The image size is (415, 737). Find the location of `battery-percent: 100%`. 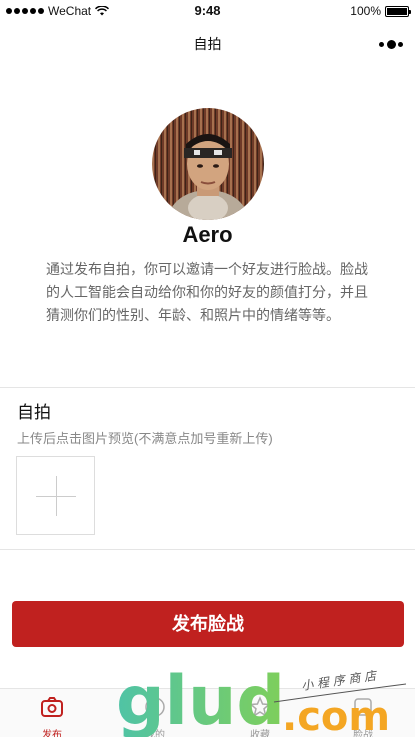

battery-percent: 100% is located at coordinates (365, 11).